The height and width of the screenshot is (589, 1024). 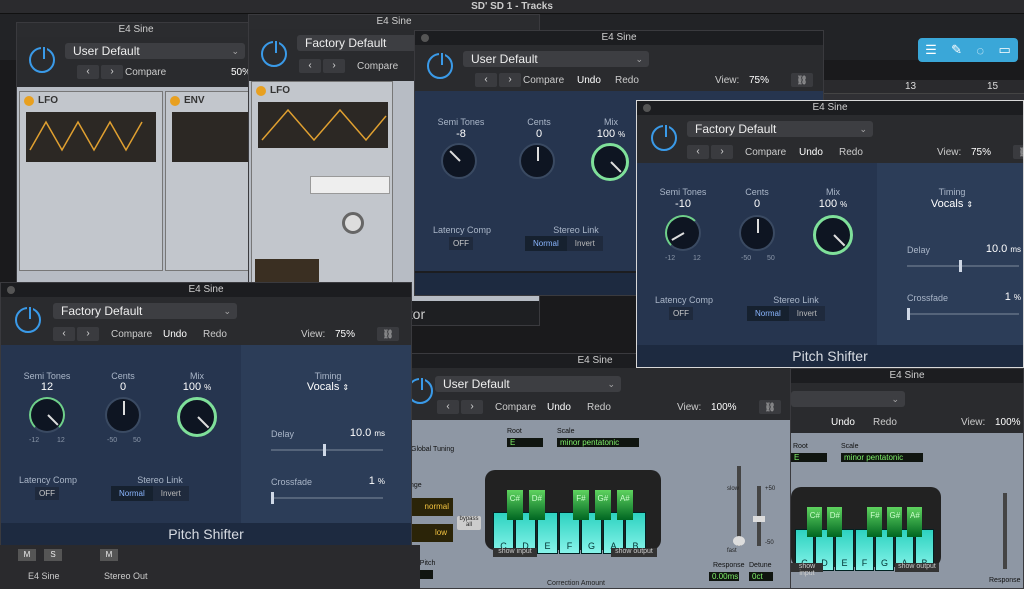 I want to click on crossfade-slider-thumb, so click(x=908, y=314).